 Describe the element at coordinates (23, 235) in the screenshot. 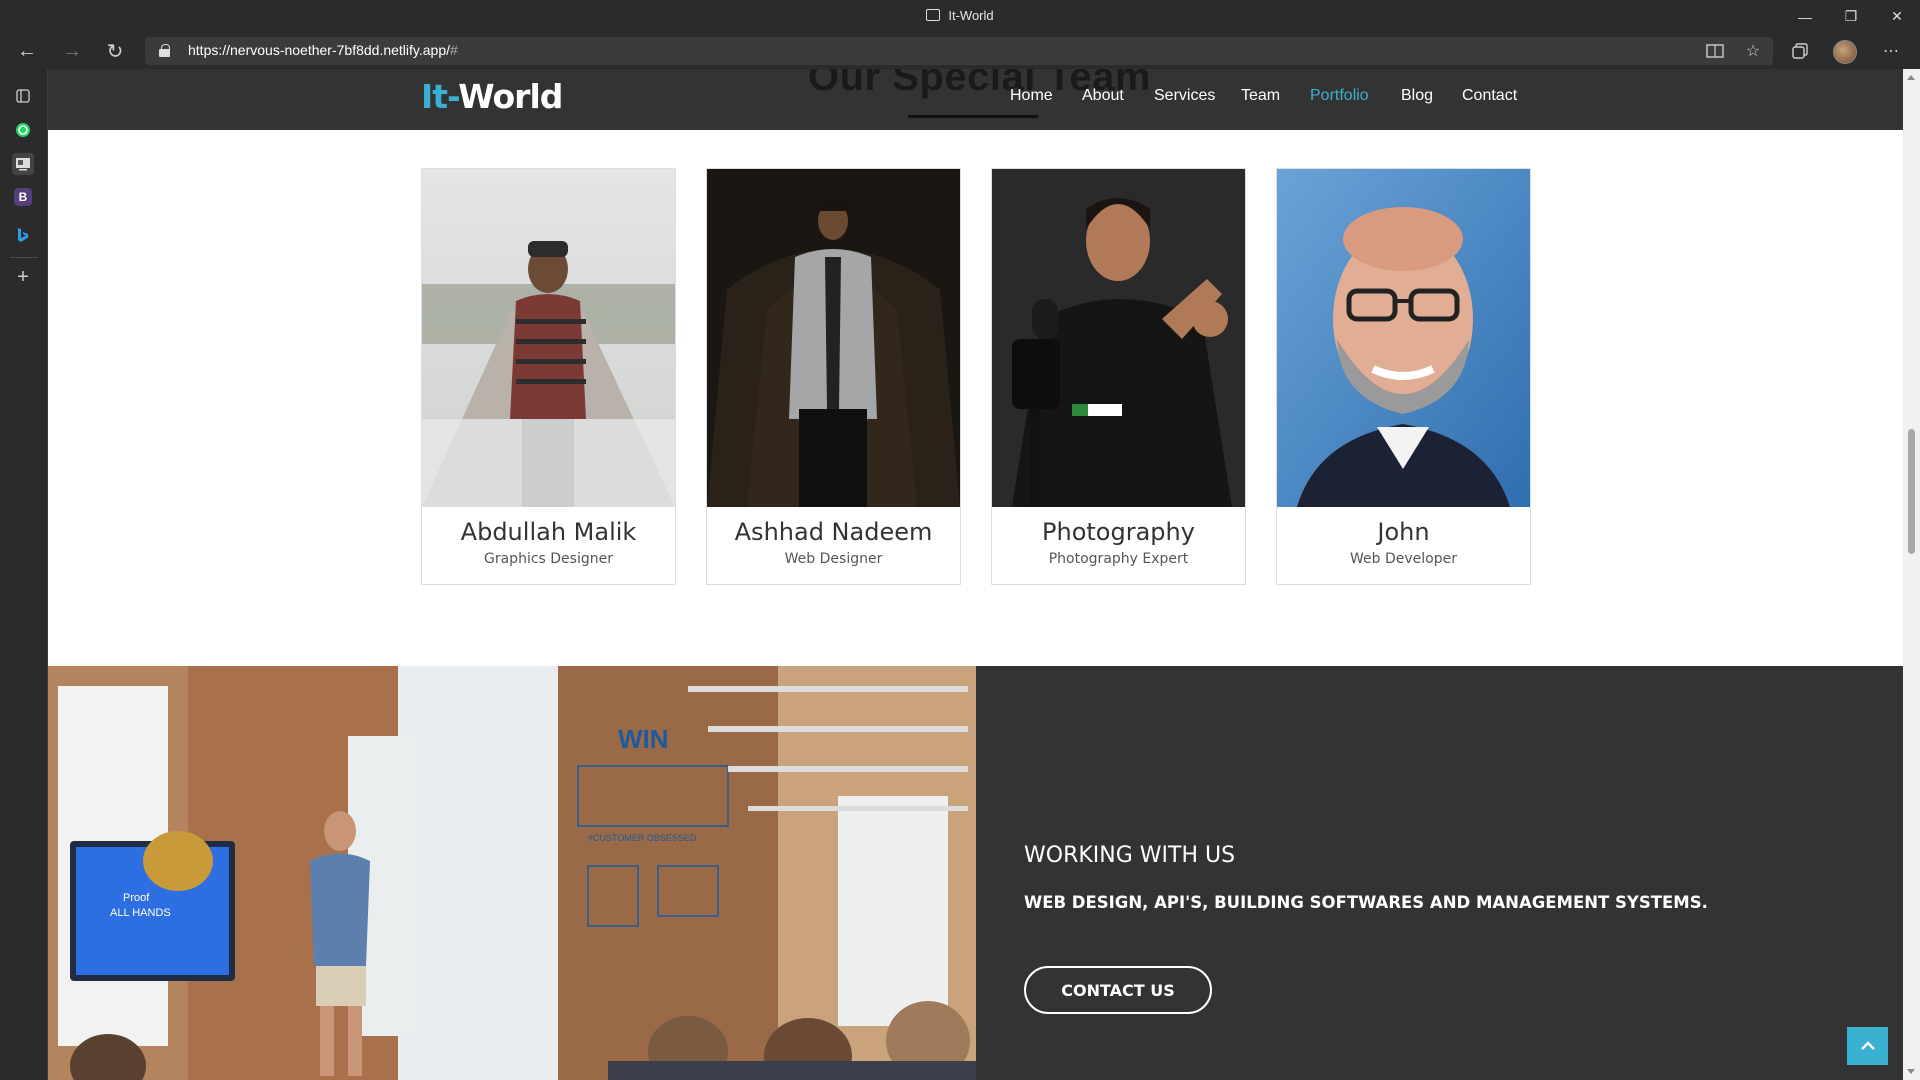

I see `bing-icon` at that location.